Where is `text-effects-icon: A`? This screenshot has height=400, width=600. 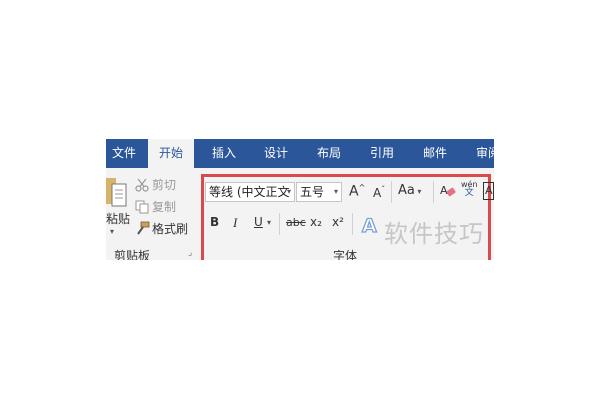
text-effects-icon: A is located at coordinates (371, 225).